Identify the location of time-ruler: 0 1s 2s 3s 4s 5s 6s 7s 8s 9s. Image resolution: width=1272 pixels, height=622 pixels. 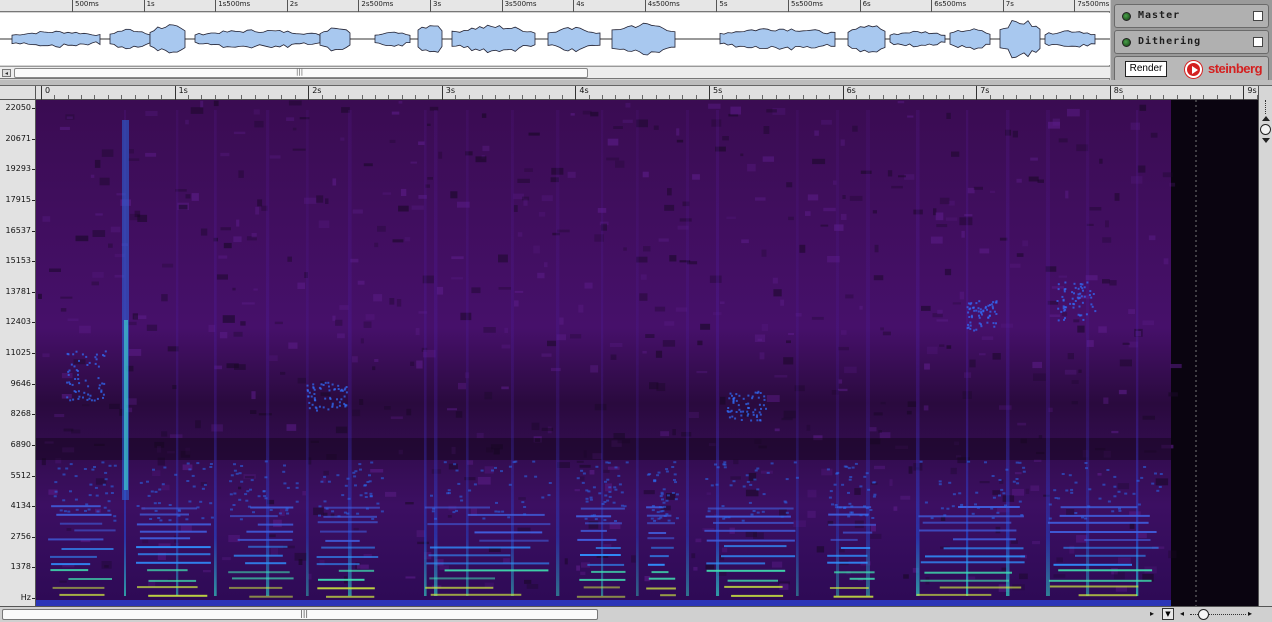
(647, 93).